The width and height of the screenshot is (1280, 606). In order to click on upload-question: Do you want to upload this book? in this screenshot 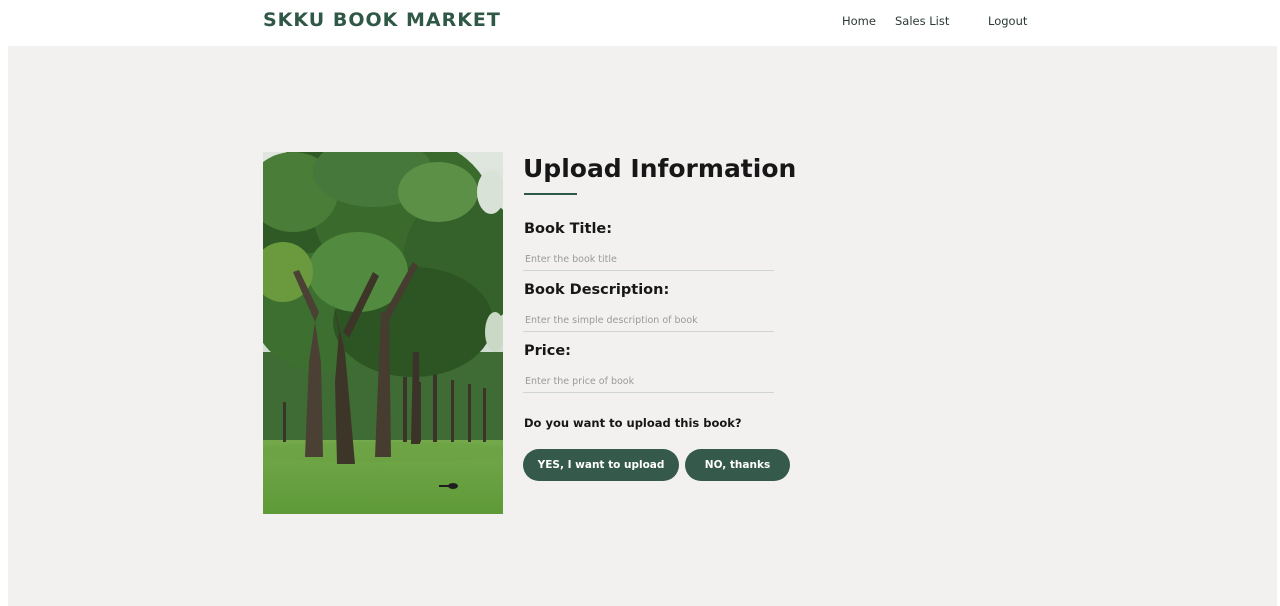, I will do `click(633, 423)`.